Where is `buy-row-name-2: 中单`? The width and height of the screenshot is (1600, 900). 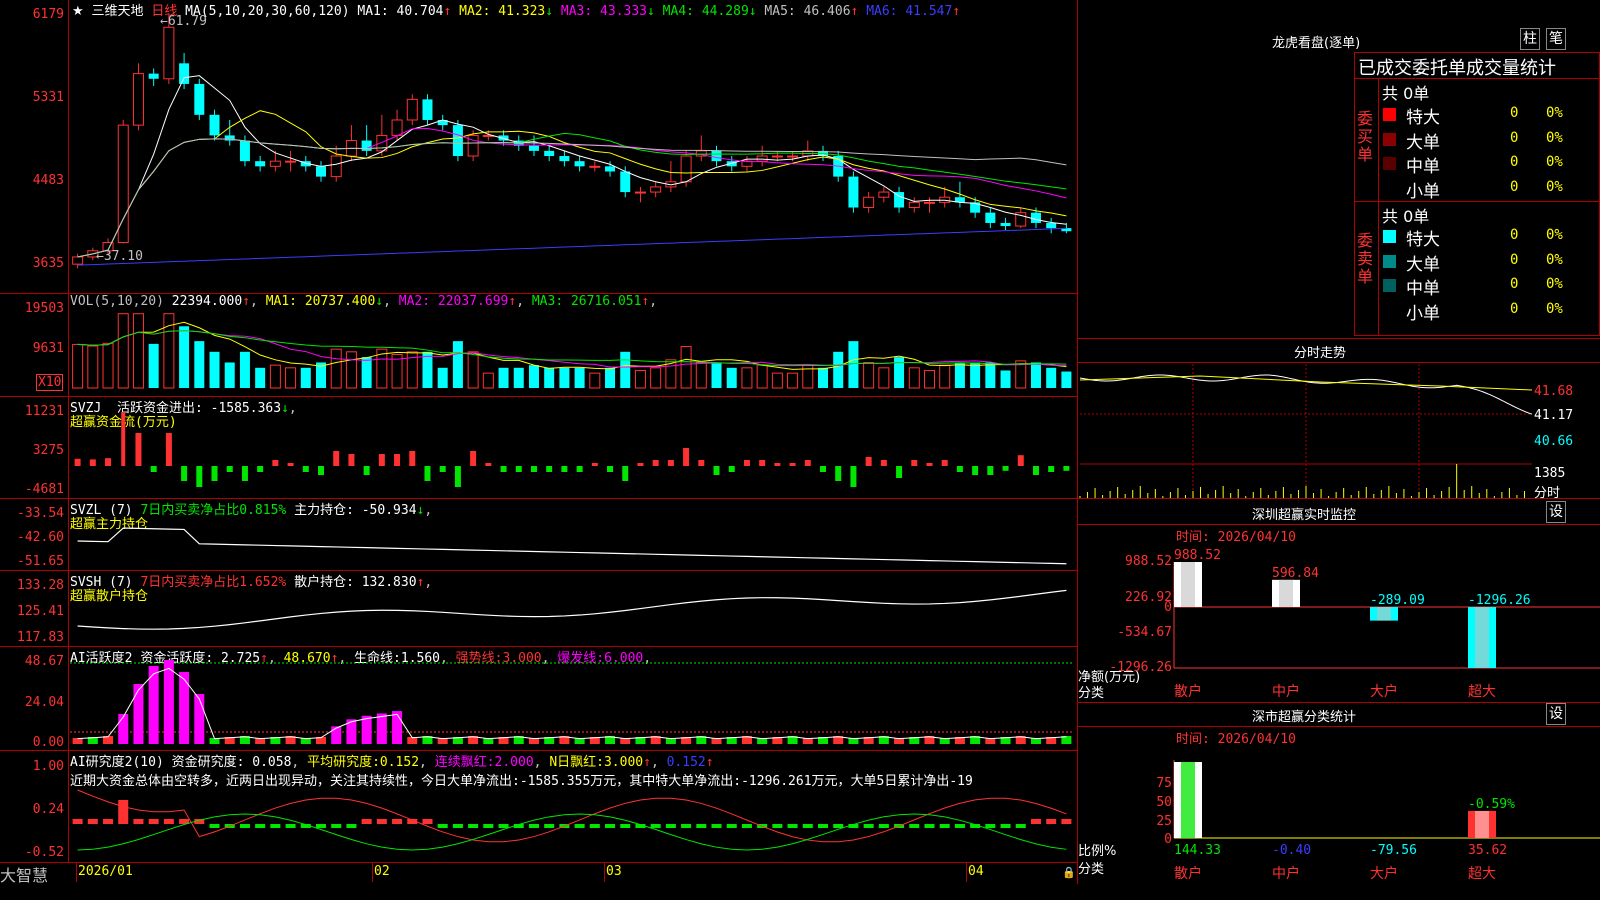 buy-row-name-2: 中单 is located at coordinates (1423, 167).